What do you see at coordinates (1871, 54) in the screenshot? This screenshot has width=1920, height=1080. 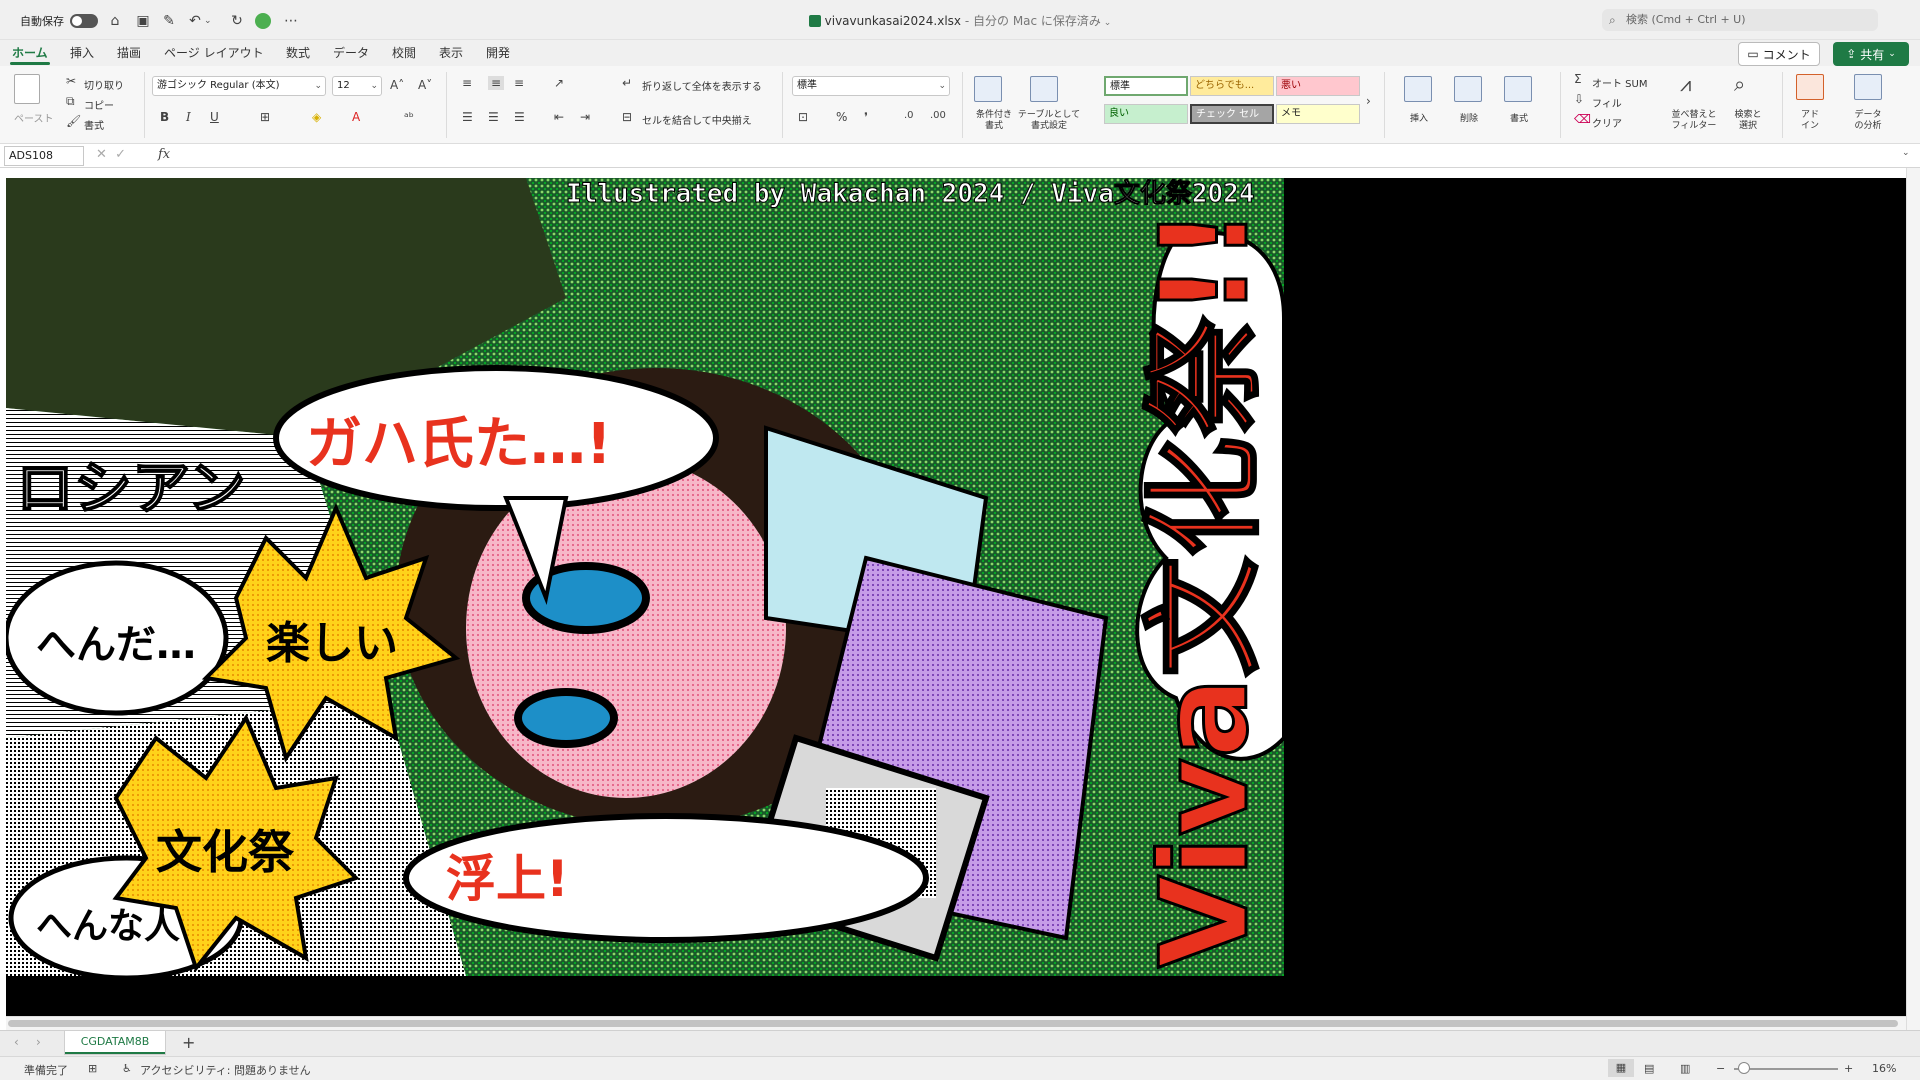 I see `share-button: ⇪ 共有 ⌄` at bounding box center [1871, 54].